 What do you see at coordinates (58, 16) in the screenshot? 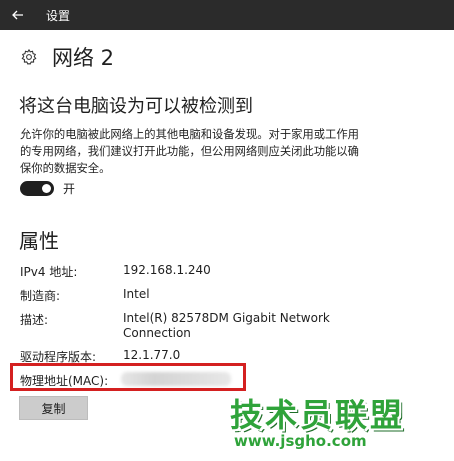
I see `window-title: 设置` at bounding box center [58, 16].